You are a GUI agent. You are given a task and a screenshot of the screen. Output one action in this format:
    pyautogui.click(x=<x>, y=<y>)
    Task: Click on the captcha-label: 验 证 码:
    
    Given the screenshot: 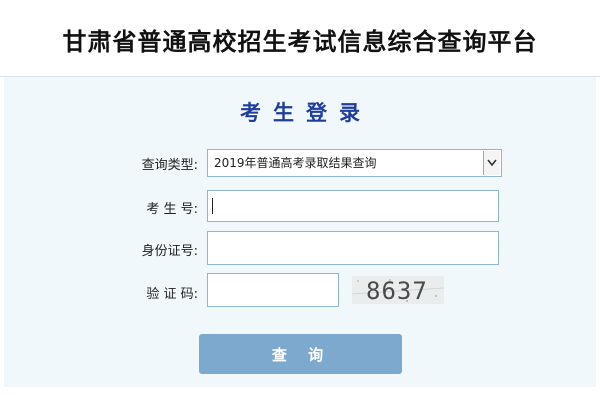 What is the action you would take?
    pyautogui.click(x=172, y=294)
    